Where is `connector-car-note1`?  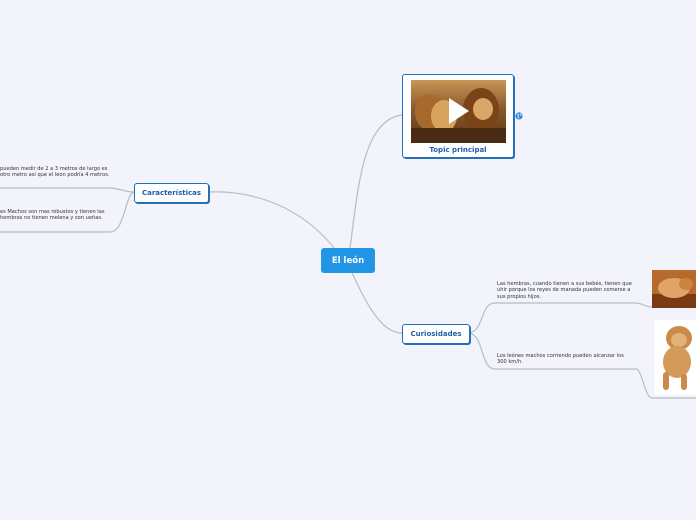 connector-car-note1 is located at coordinates (67, 190).